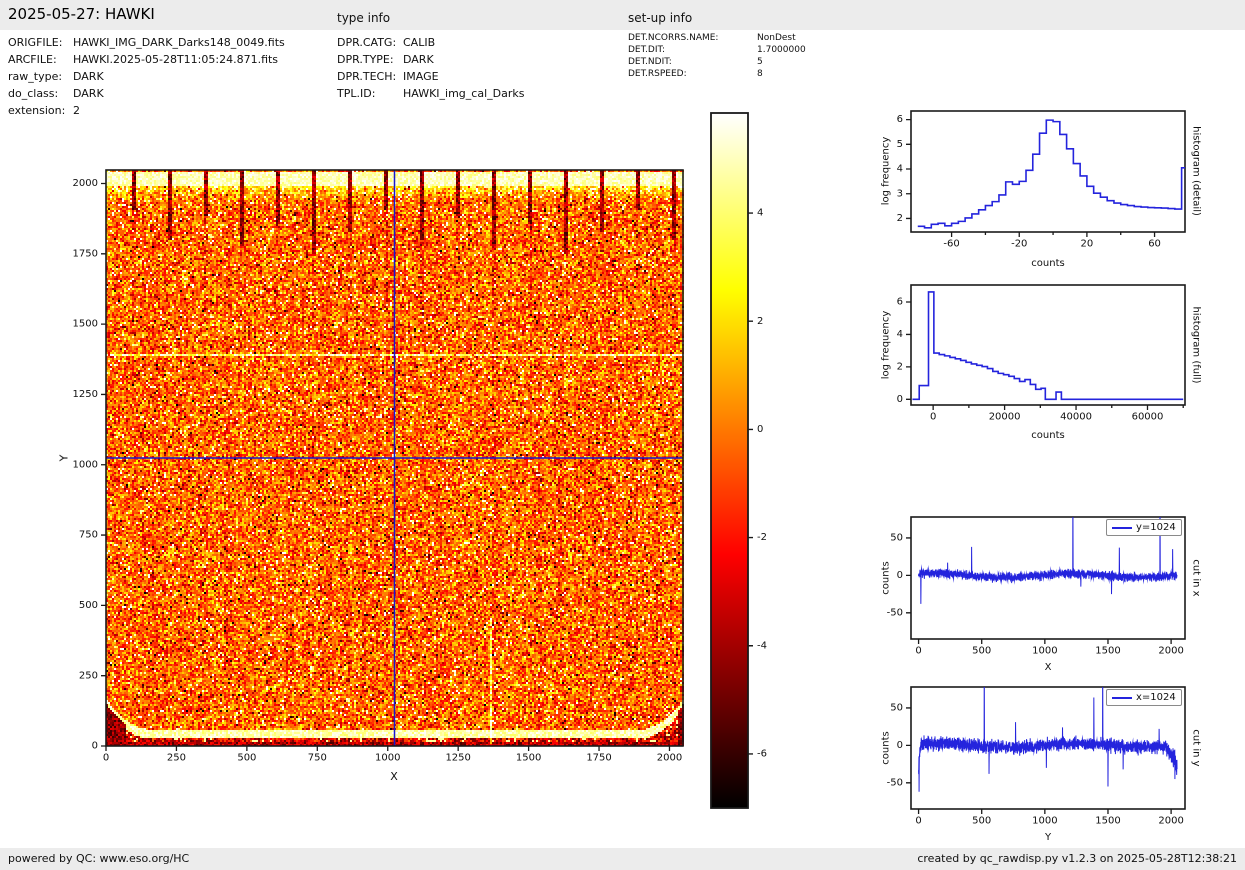 The height and width of the screenshot is (870, 1245). What do you see at coordinates (760, 74) in the screenshot?
I see `meta-value: 8` at bounding box center [760, 74].